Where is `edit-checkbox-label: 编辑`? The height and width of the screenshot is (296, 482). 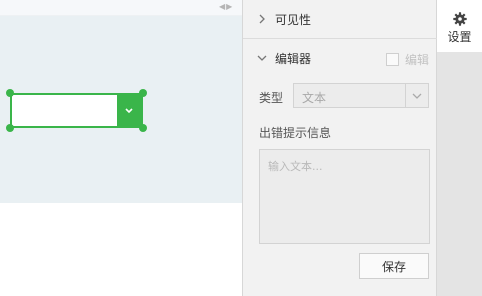 edit-checkbox-label: 编辑 is located at coordinates (417, 60).